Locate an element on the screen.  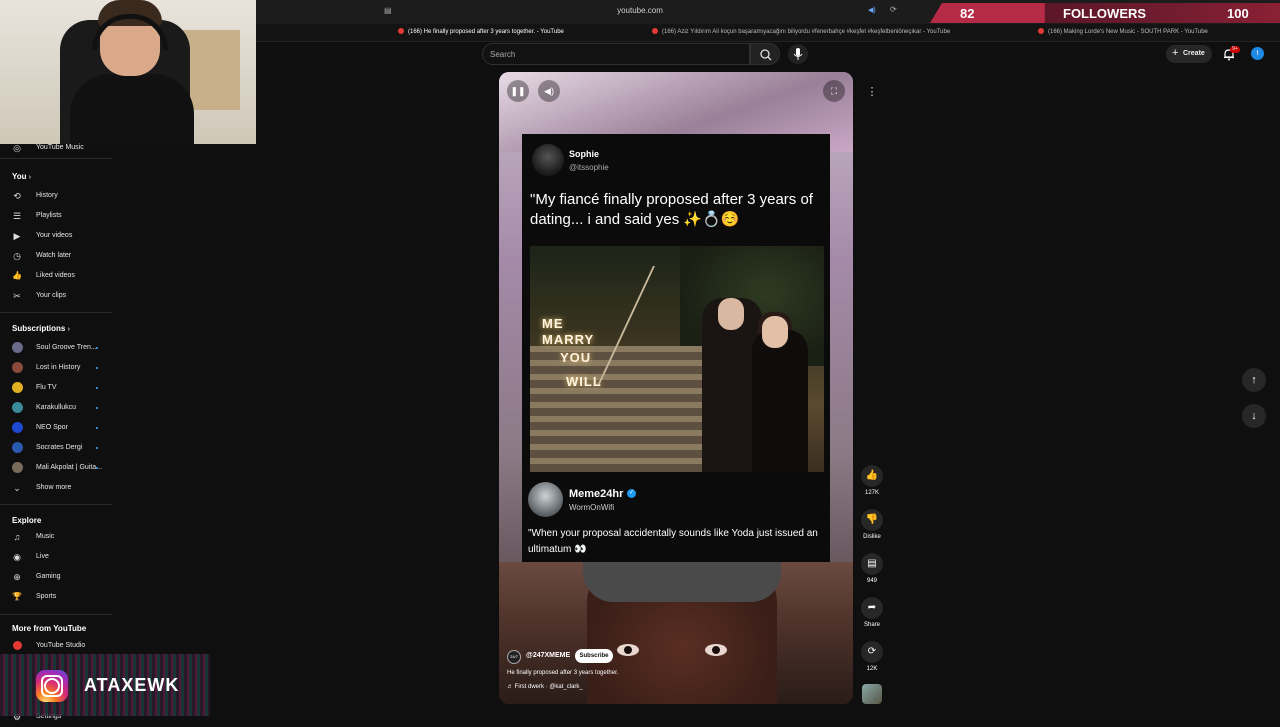
sign-word: MARRY is located at coordinates (568, 339).